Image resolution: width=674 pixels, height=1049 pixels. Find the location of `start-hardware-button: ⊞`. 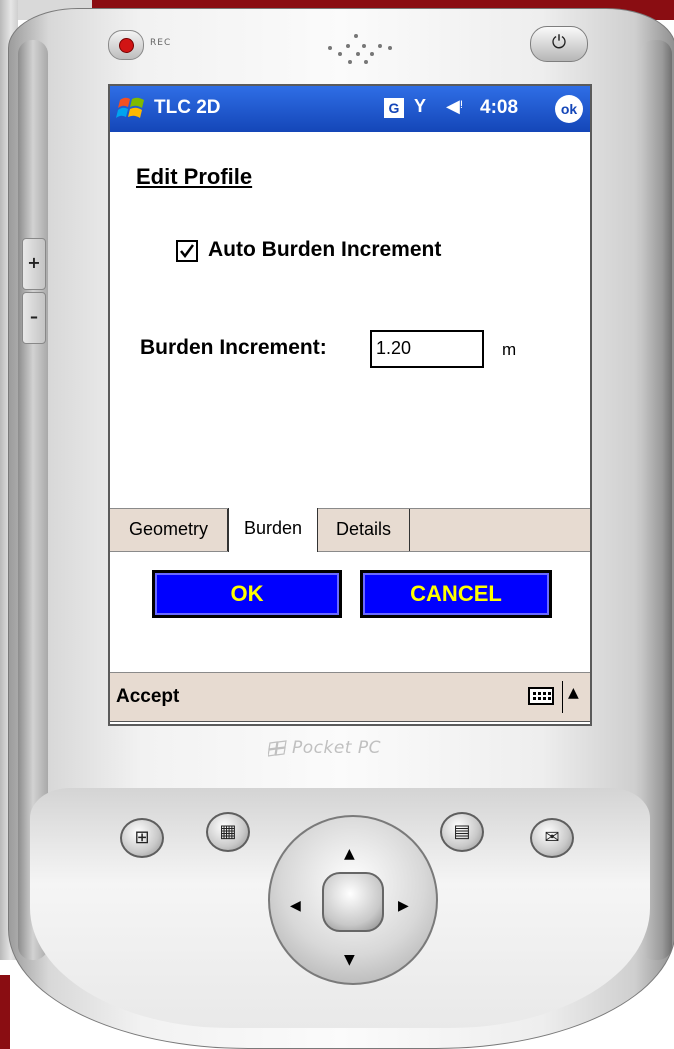

start-hardware-button: ⊞ is located at coordinates (142, 838).